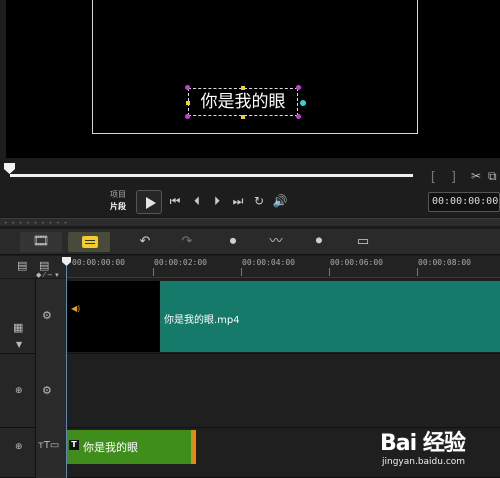 The height and width of the screenshot is (478, 500). I want to click on zoom-control: ◆ ⁄ − ▾, so click(47, 275).